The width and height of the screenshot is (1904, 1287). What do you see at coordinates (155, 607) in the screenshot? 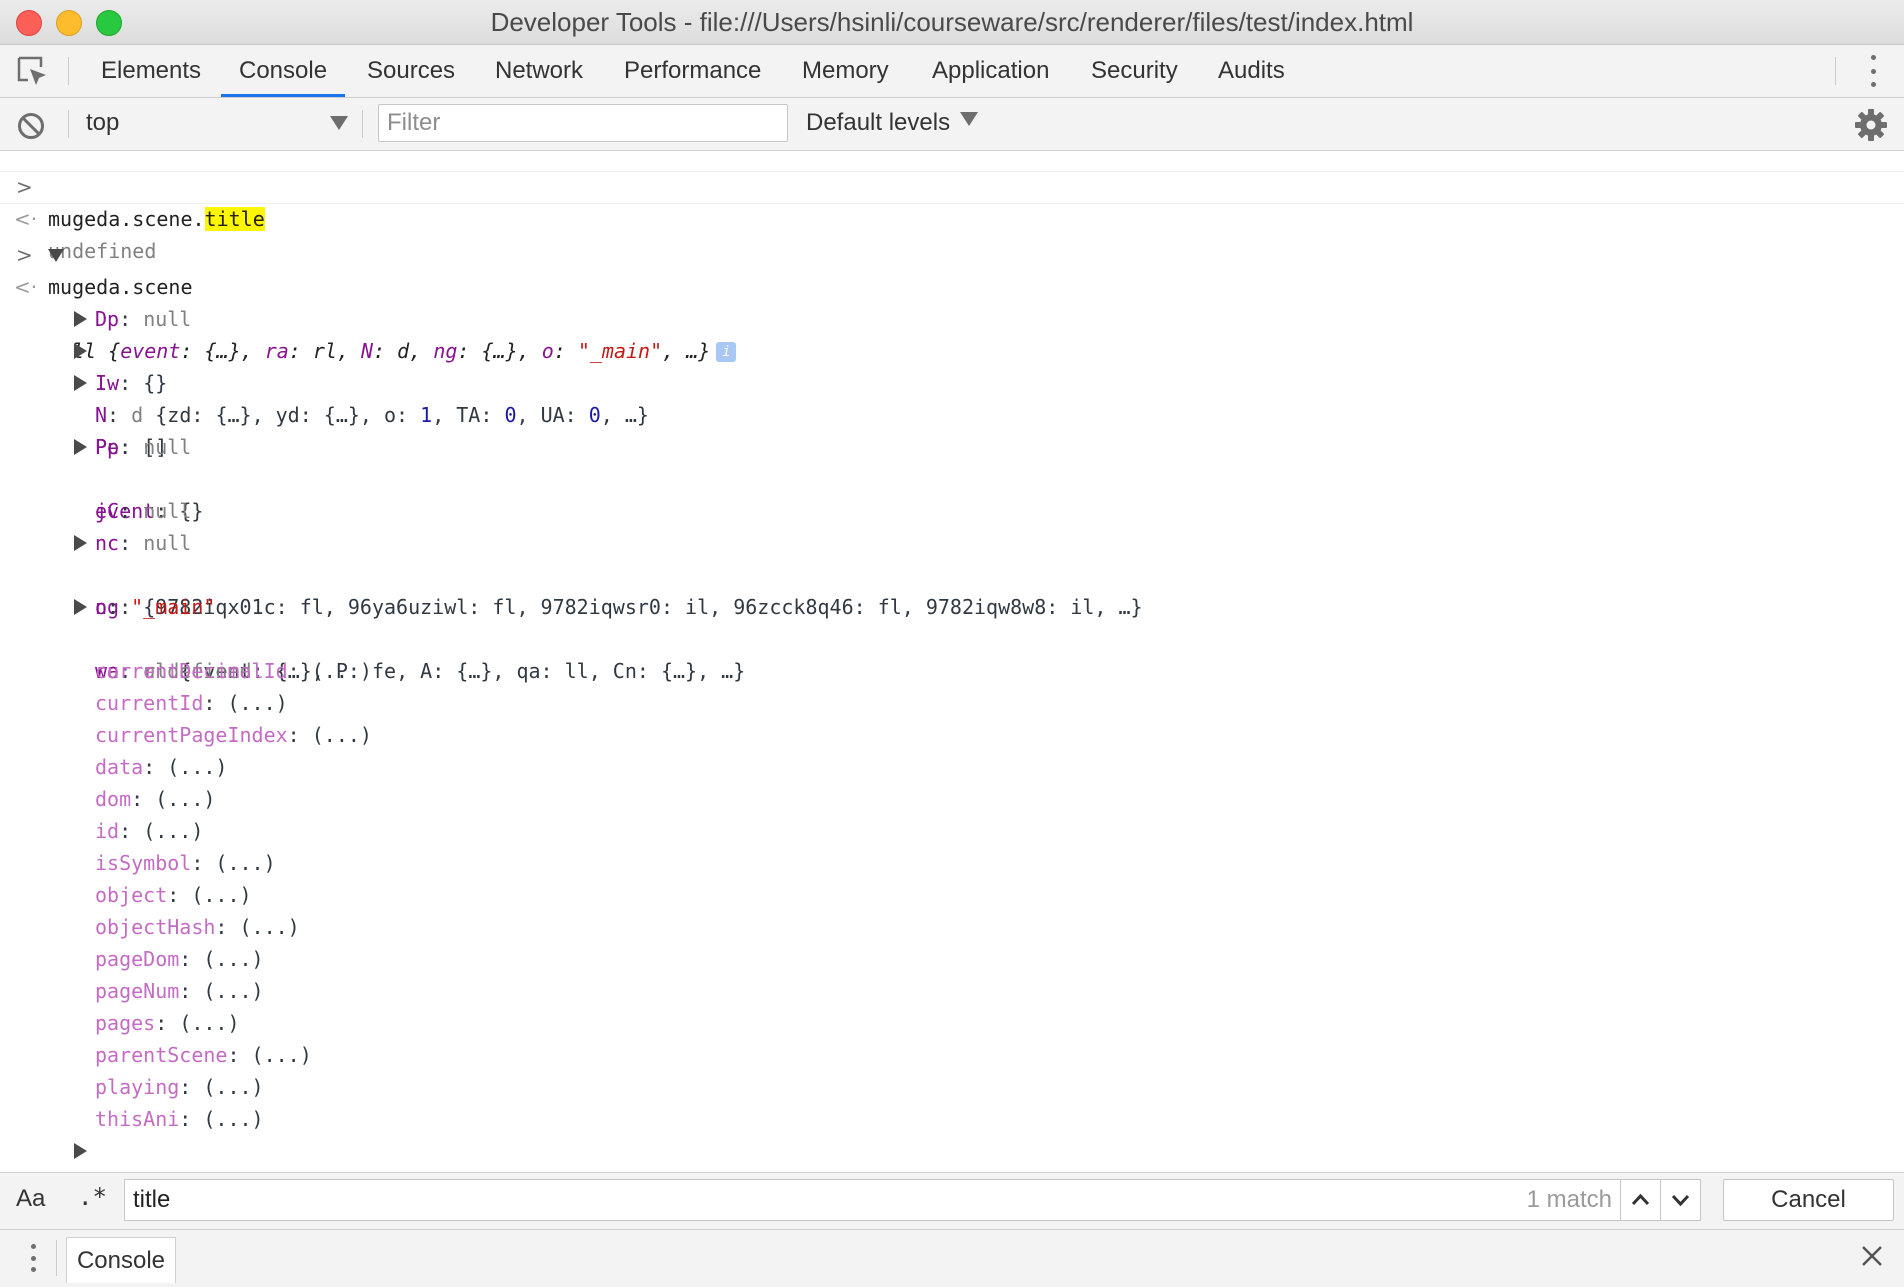
I see `property-row: o: "_main"` at bounding box center [155, 607].